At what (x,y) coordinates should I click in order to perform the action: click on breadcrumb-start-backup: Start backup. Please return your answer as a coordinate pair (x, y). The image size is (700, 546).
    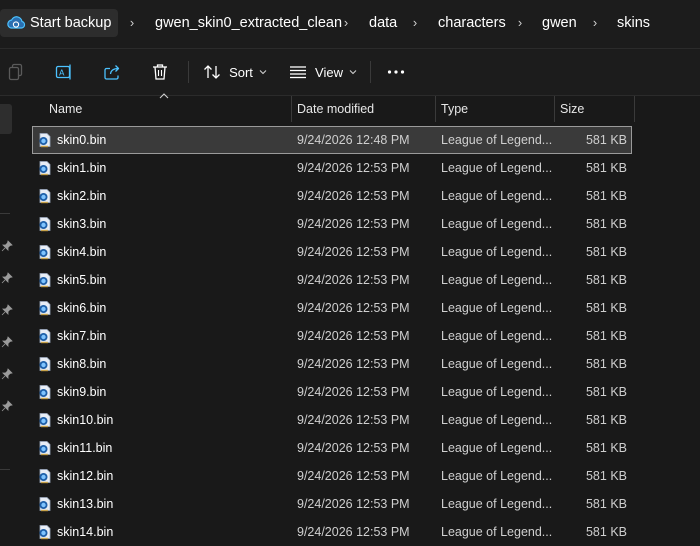
    Looking at the image, I should click on (59, 23).